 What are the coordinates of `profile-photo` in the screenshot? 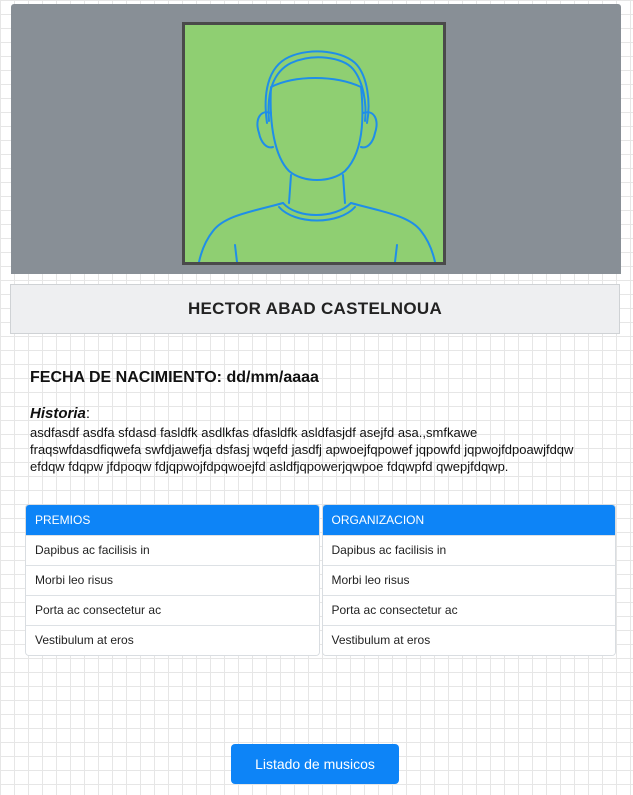 It's located at (314, 143).